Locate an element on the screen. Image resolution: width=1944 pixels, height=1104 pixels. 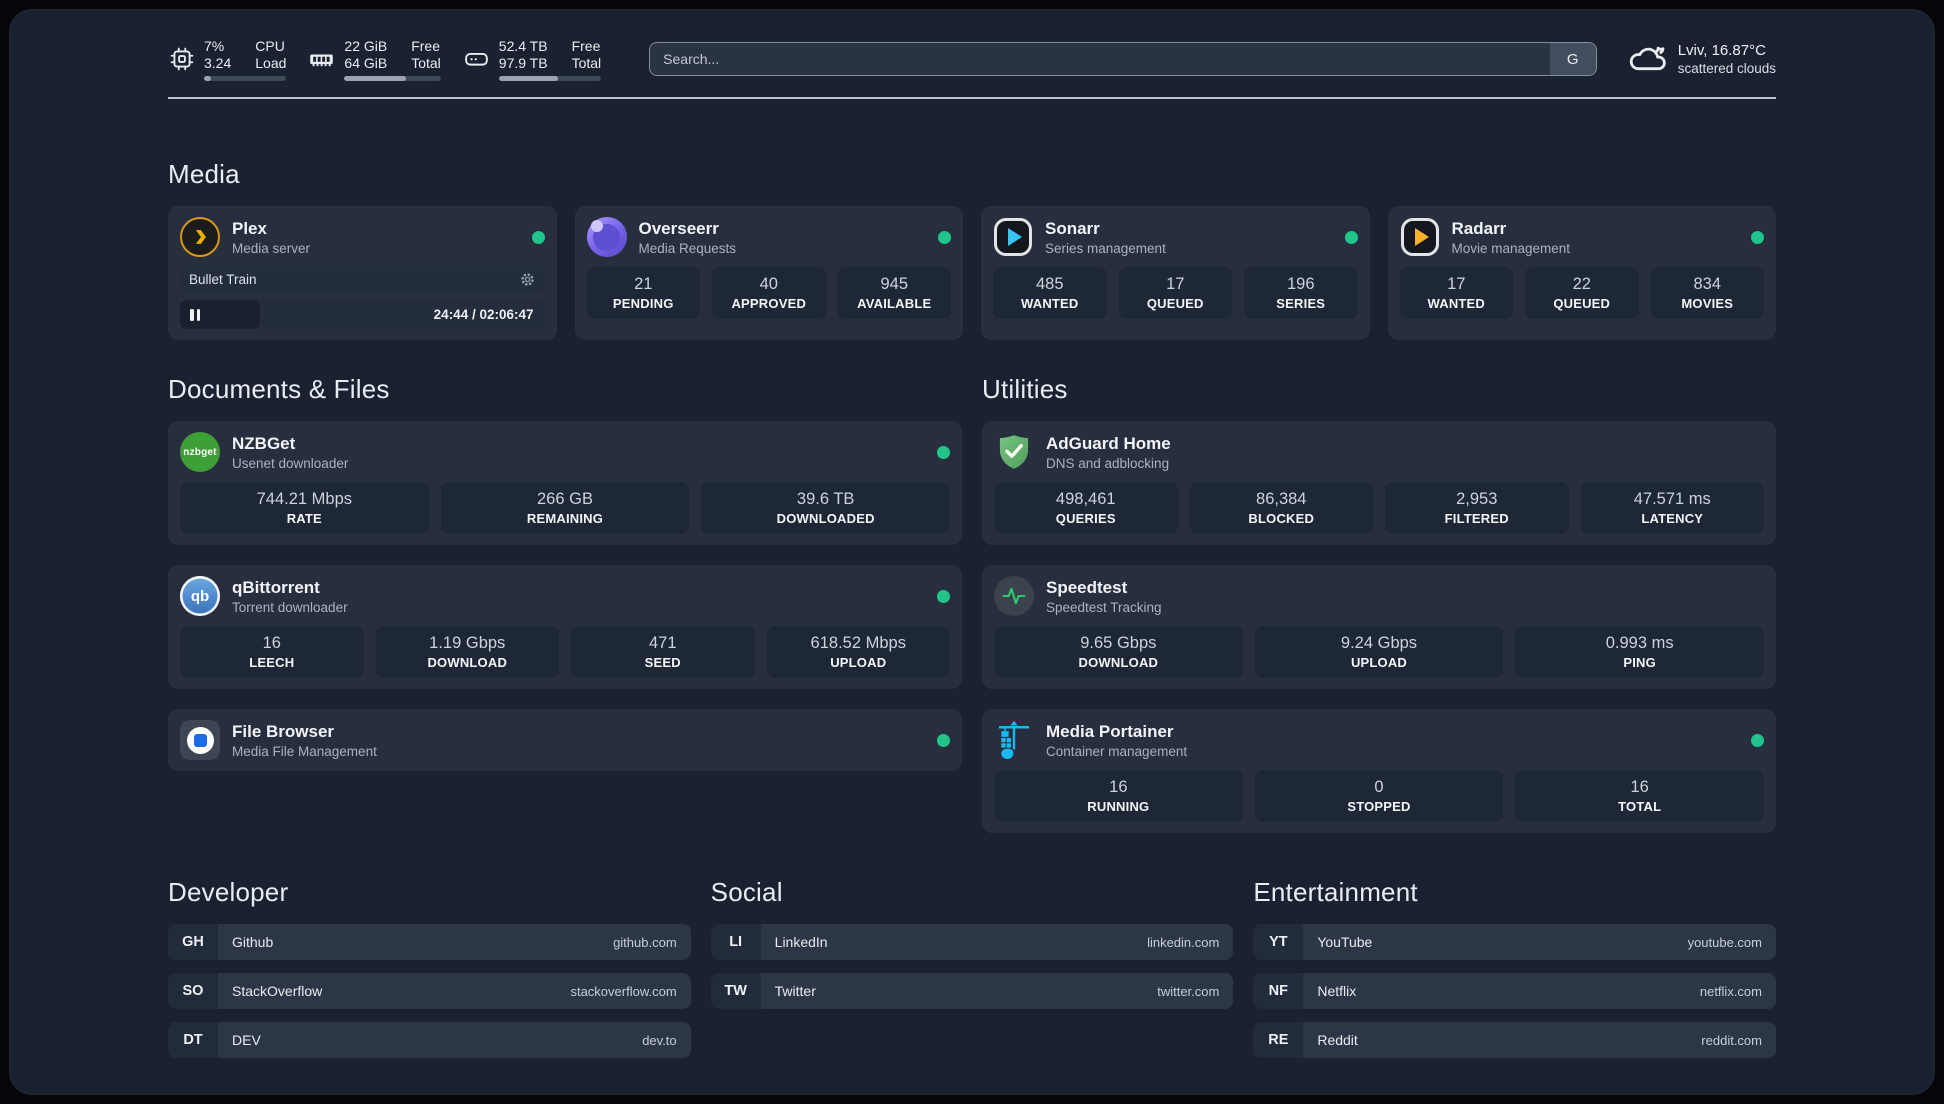
bookmark-name: Github is located at coordinates (253, 942).